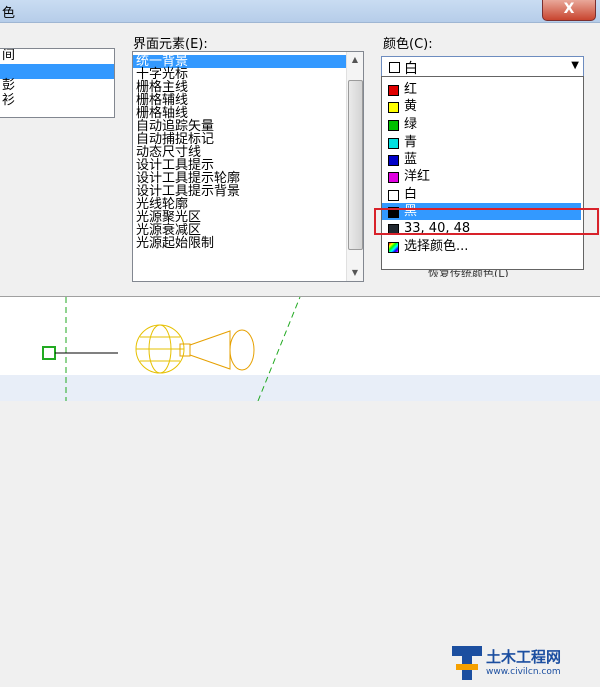  What do you see at coordinates (481, 159) in the screenshot?
I see `color-option: 蓝` at bounding box center [481, 159].